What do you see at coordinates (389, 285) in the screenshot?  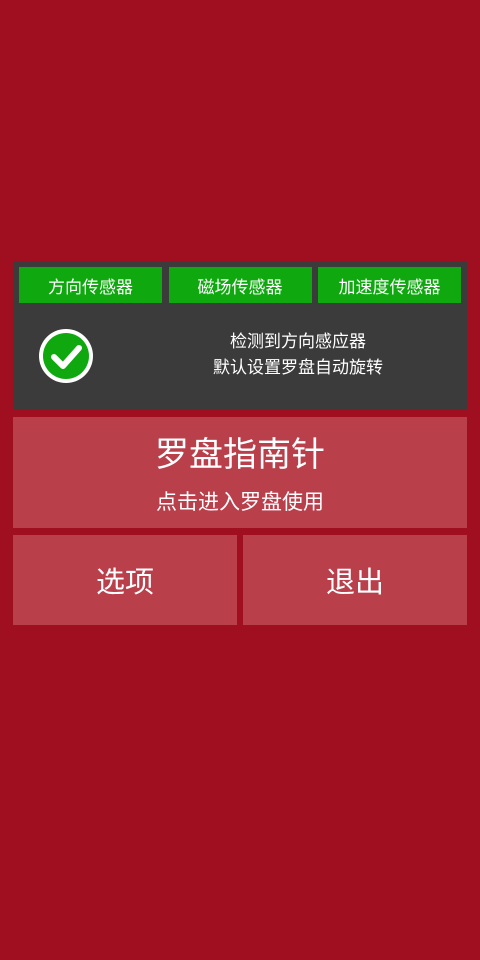 I see `tab-acceleration-sensor: 加速度传感器` at bounding box center [389, 285].